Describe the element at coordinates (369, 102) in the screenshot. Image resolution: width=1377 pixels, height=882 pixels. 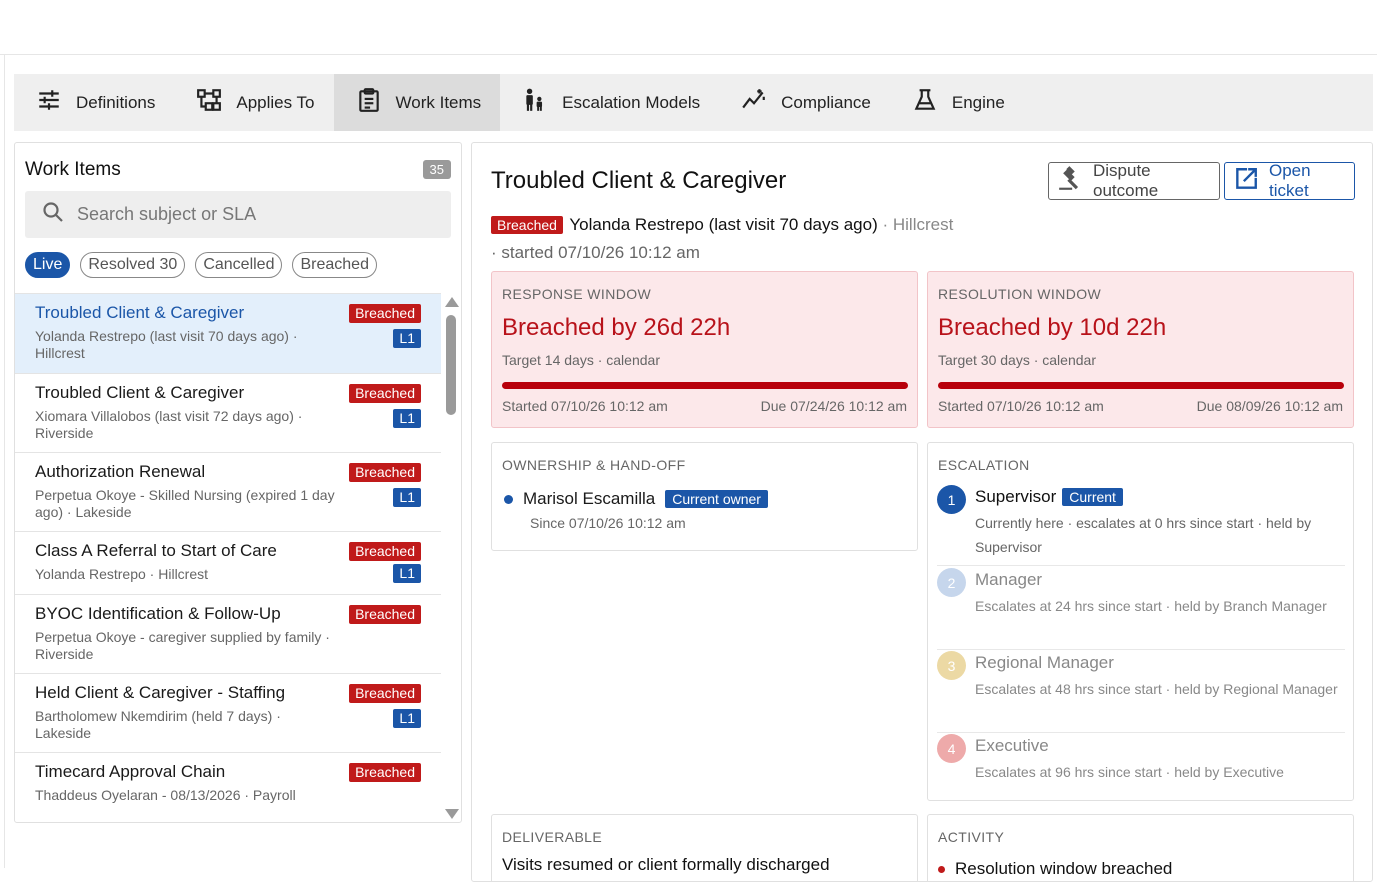
I see `clipboard-icon` at that location.